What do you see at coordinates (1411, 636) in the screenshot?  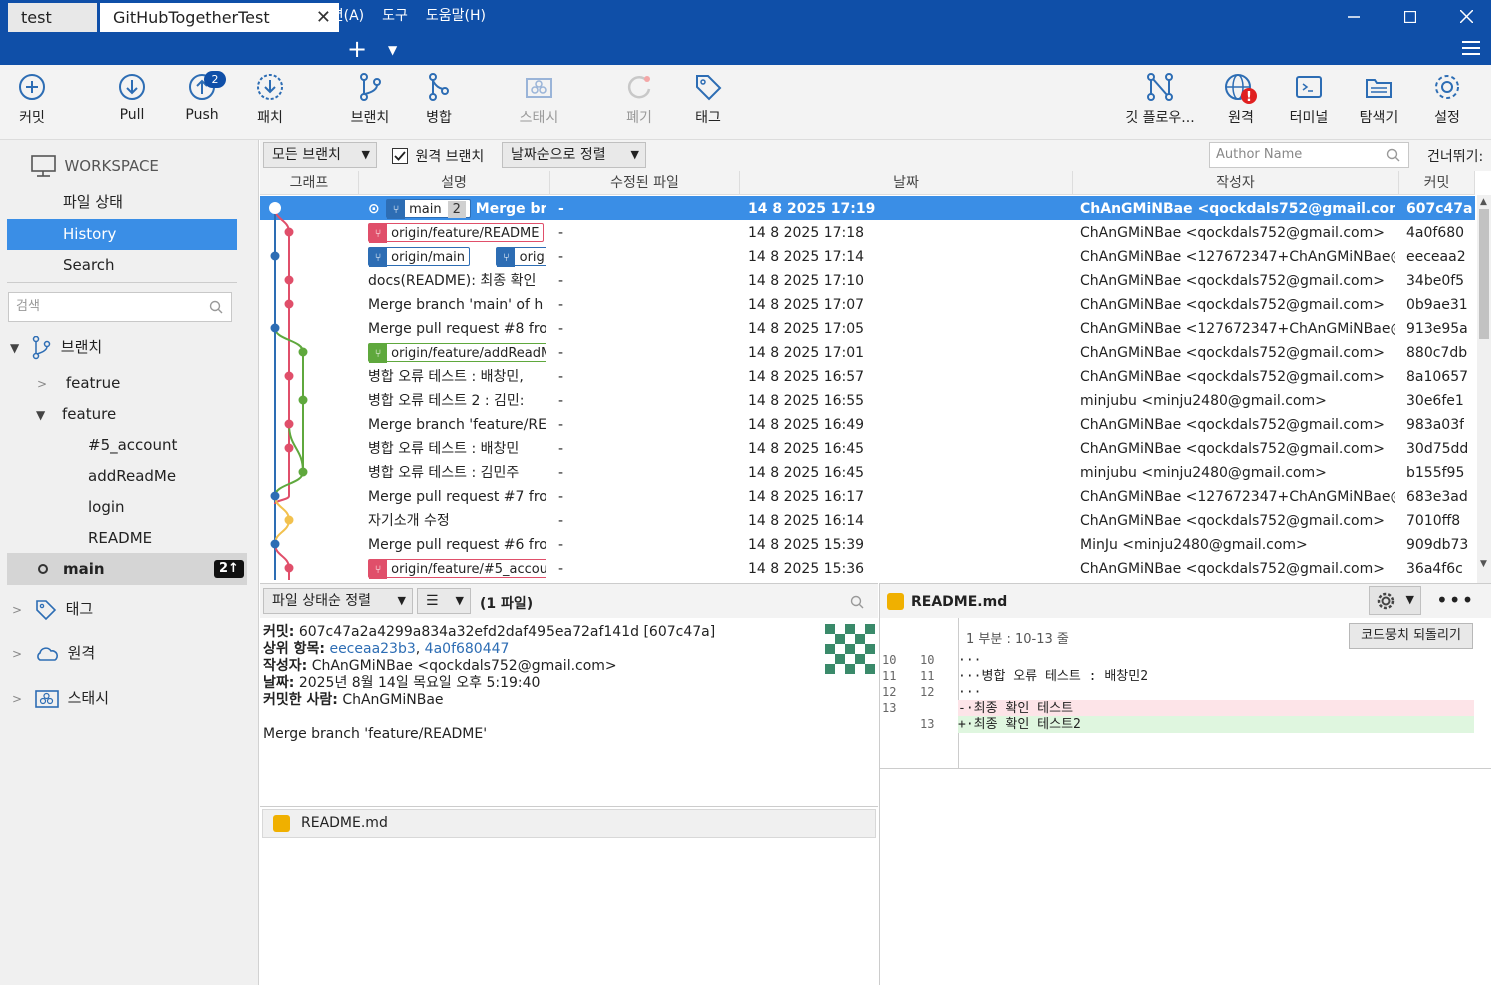 I see `revert-hunk-button: 코드뭉치 되돌리기` at bounding box center [1411, 636].